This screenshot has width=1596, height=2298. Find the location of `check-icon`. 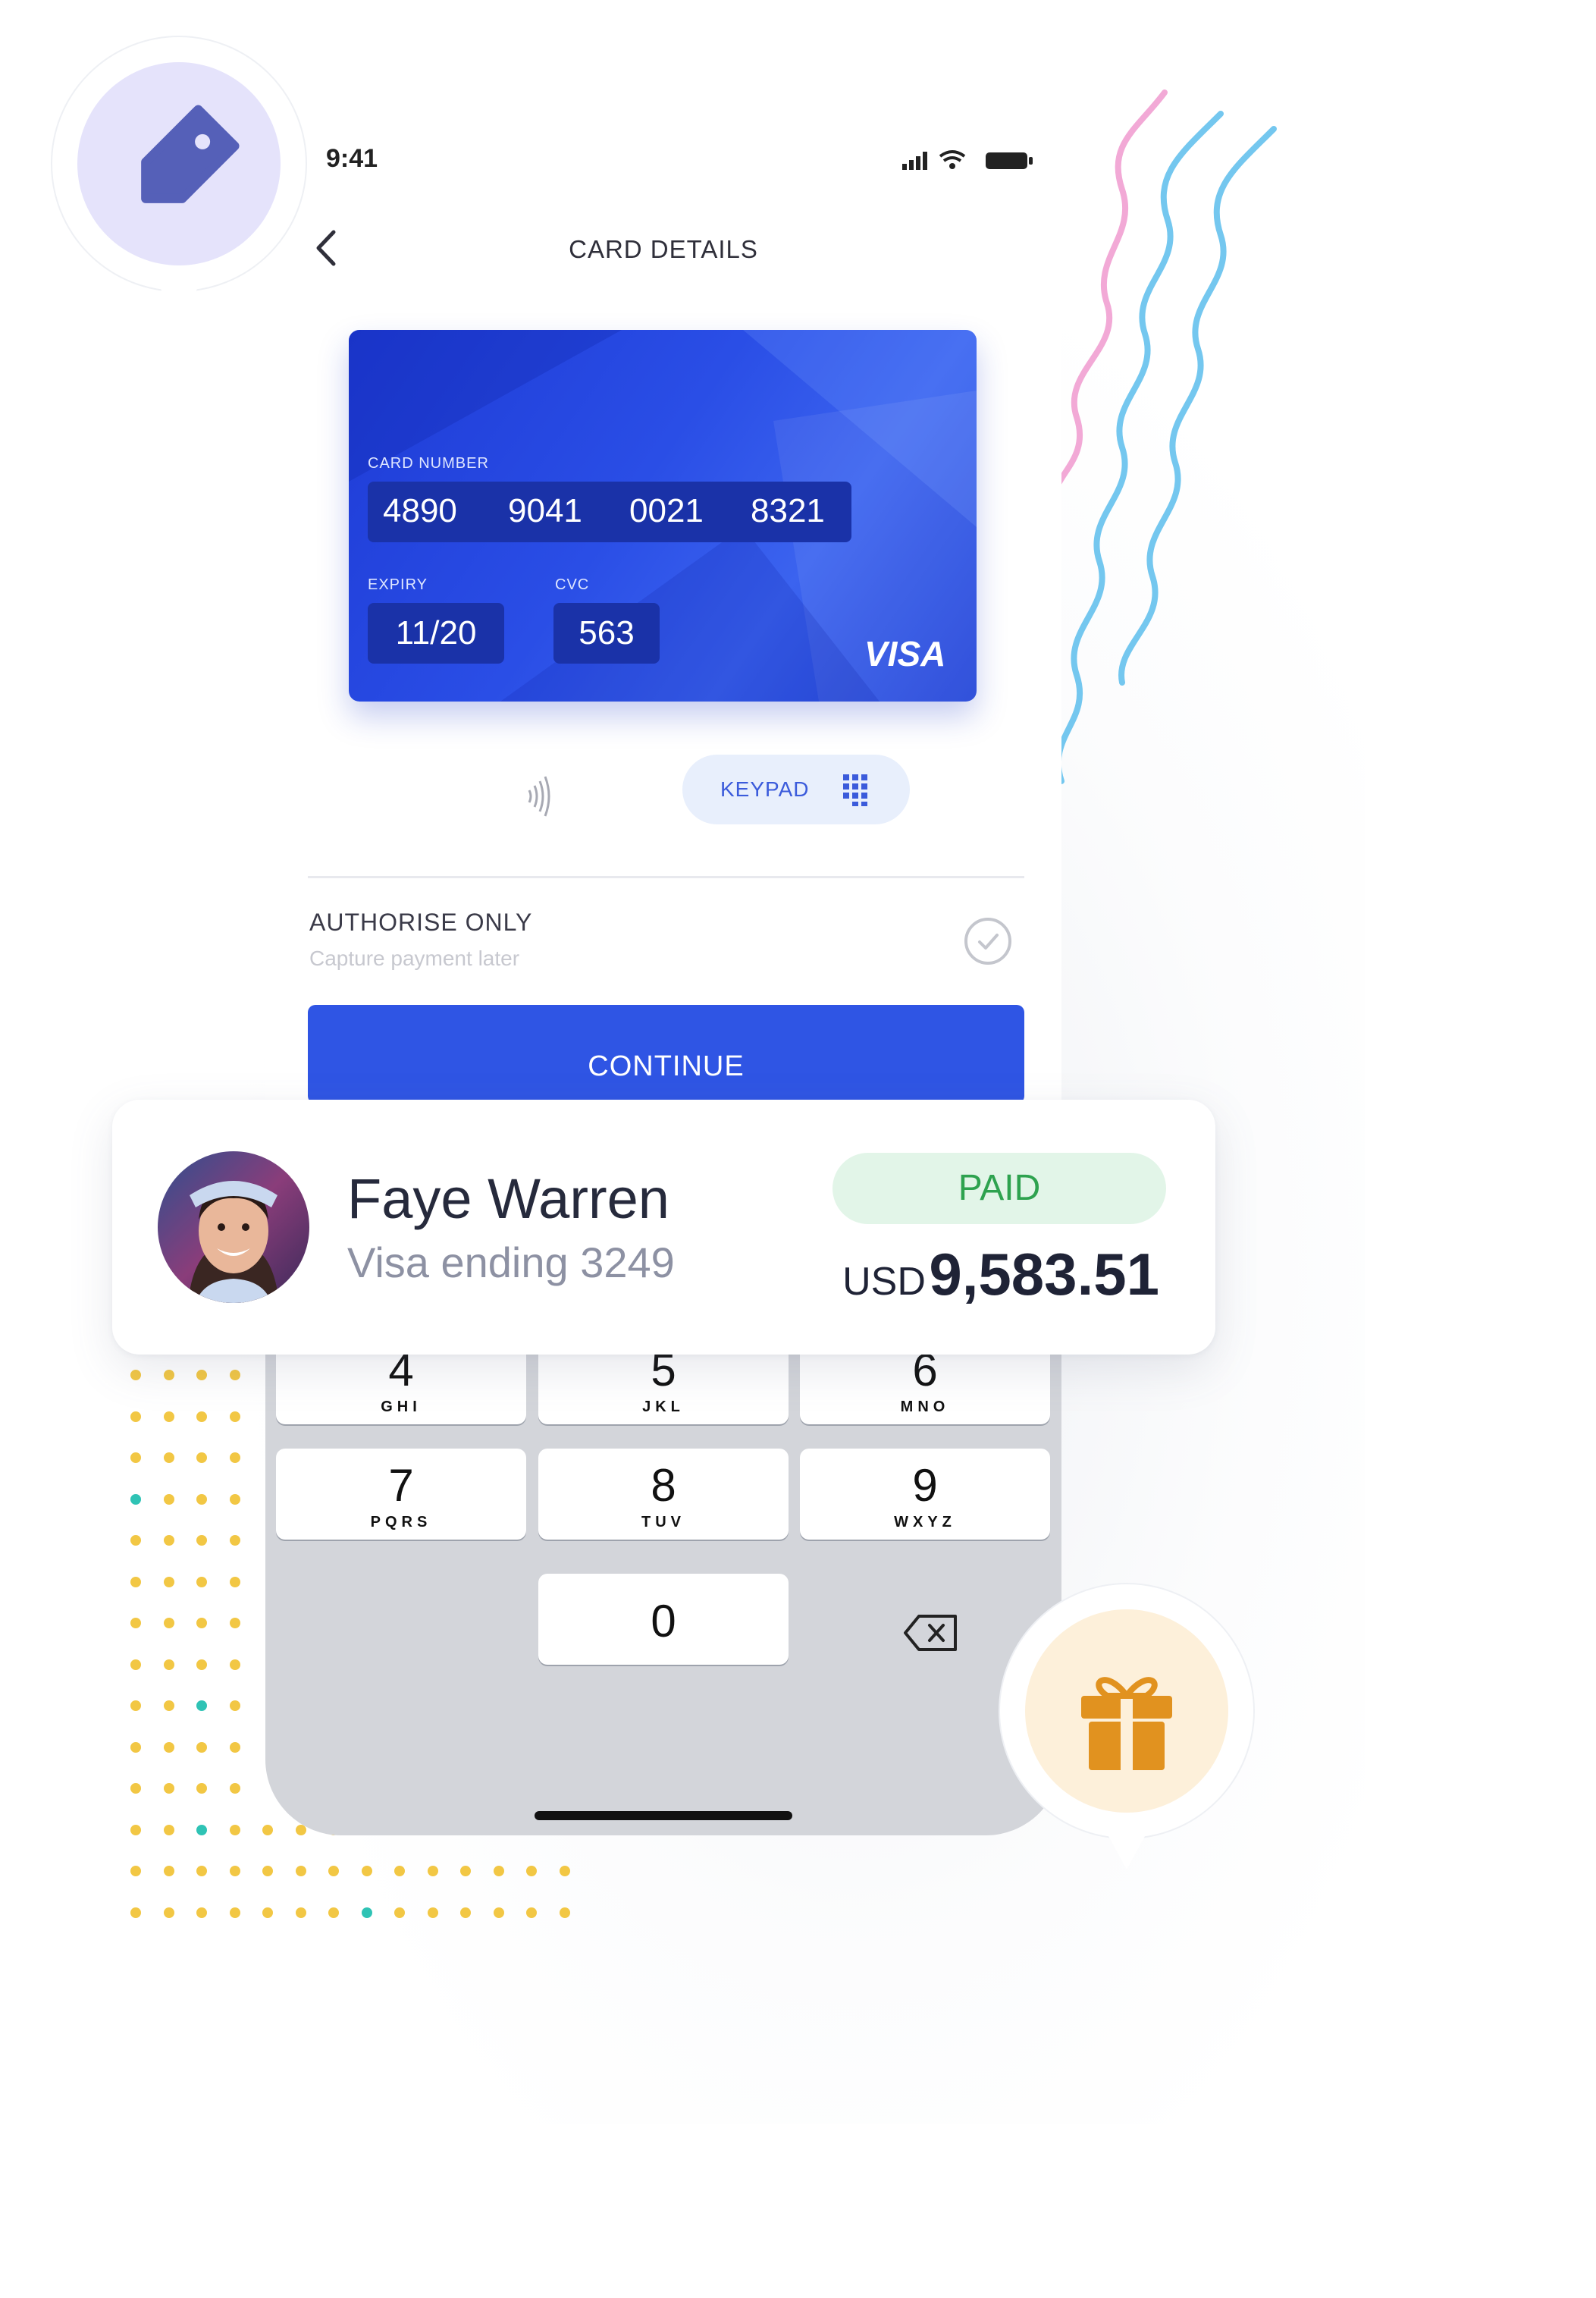

check-icon is located at coordinates (988, 941).